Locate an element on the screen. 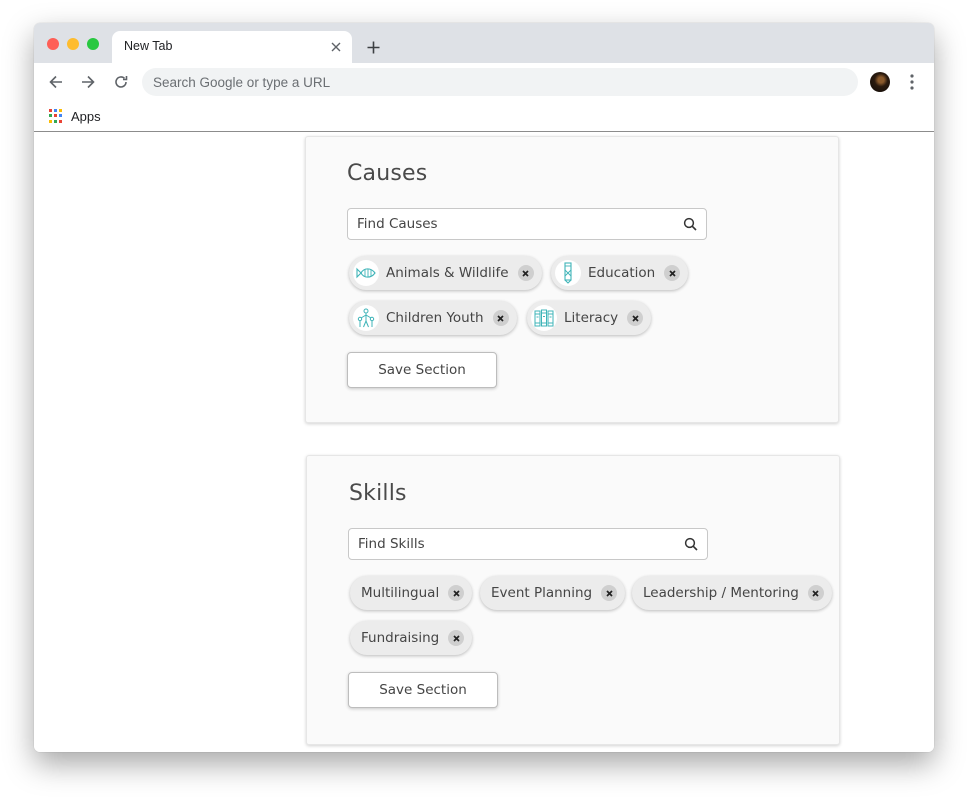 The height and width of the screenshot is (798, 968). close-window-button is located at coordinates (53, 44).